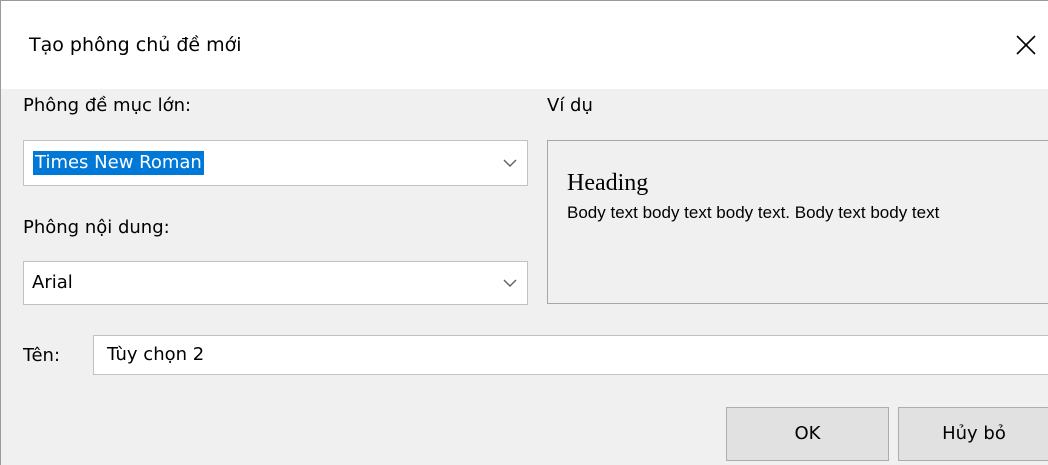 Image resolution: width=1048 pixels, height=465 pixels. Describe the element at coordinates (807, 434) in the screenshot. I see `ok-button: OK` at that location.